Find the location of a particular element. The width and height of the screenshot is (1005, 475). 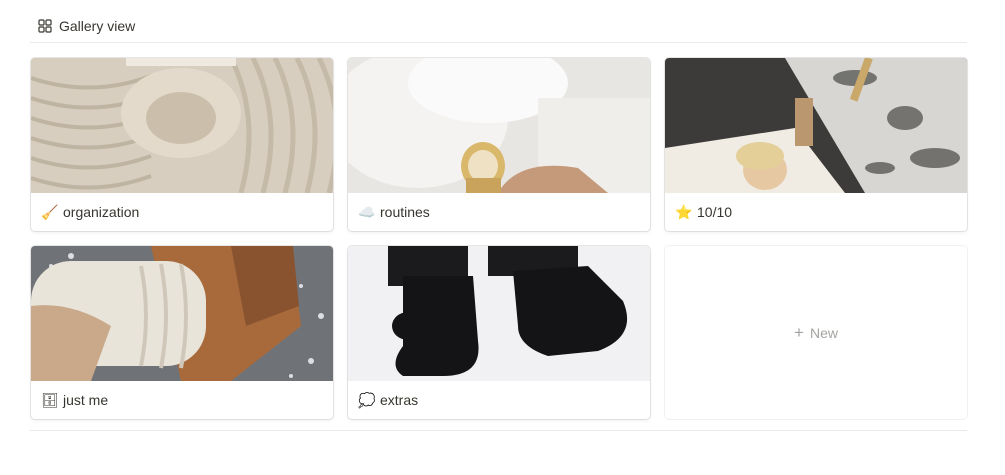

gallery-card-just-me: 🗄 just me is located at coordinates (182, 332).